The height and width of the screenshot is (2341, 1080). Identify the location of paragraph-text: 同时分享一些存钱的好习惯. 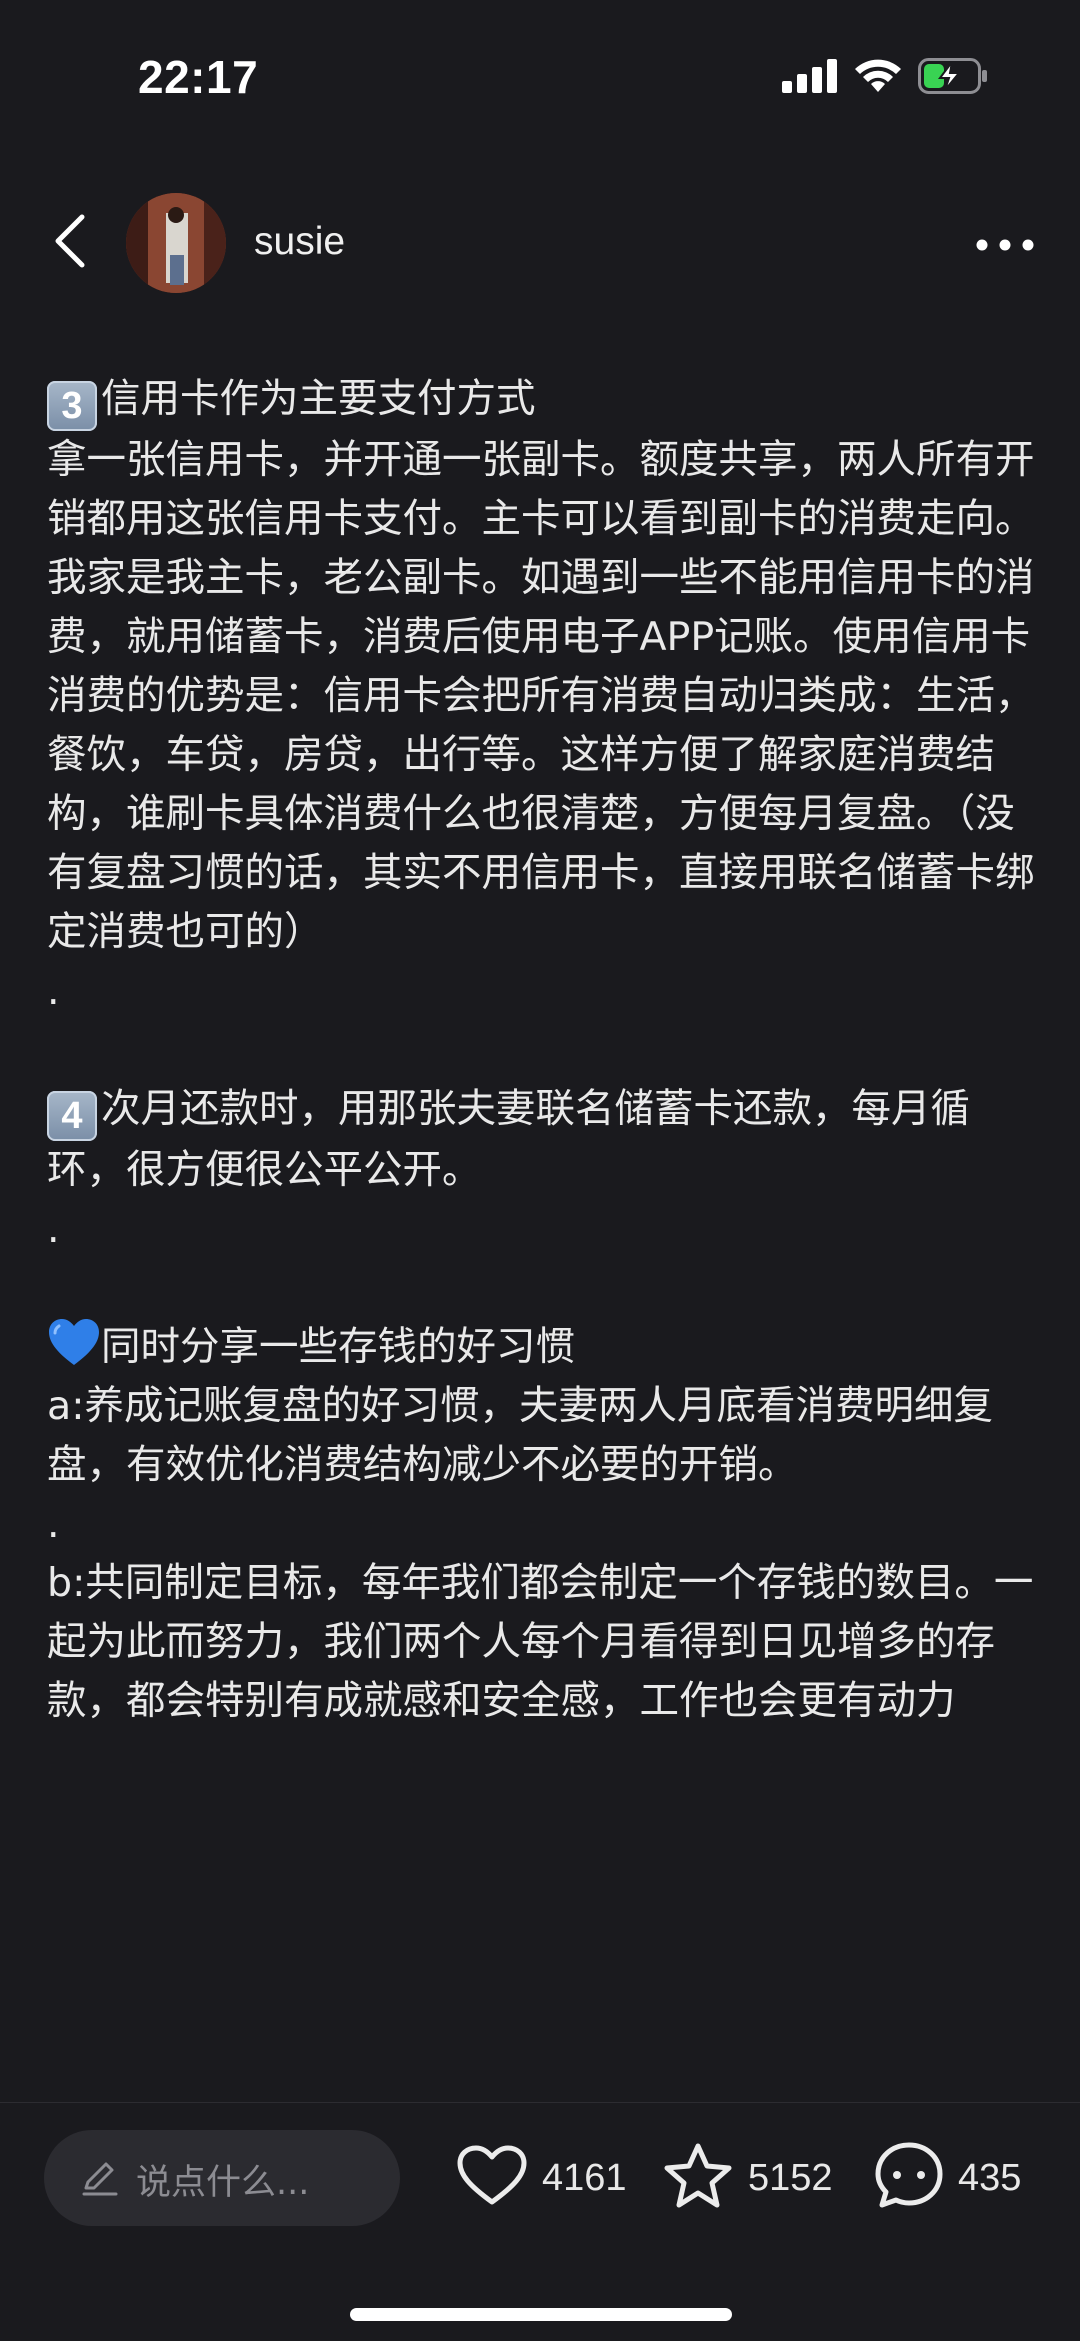
(338, 1347).